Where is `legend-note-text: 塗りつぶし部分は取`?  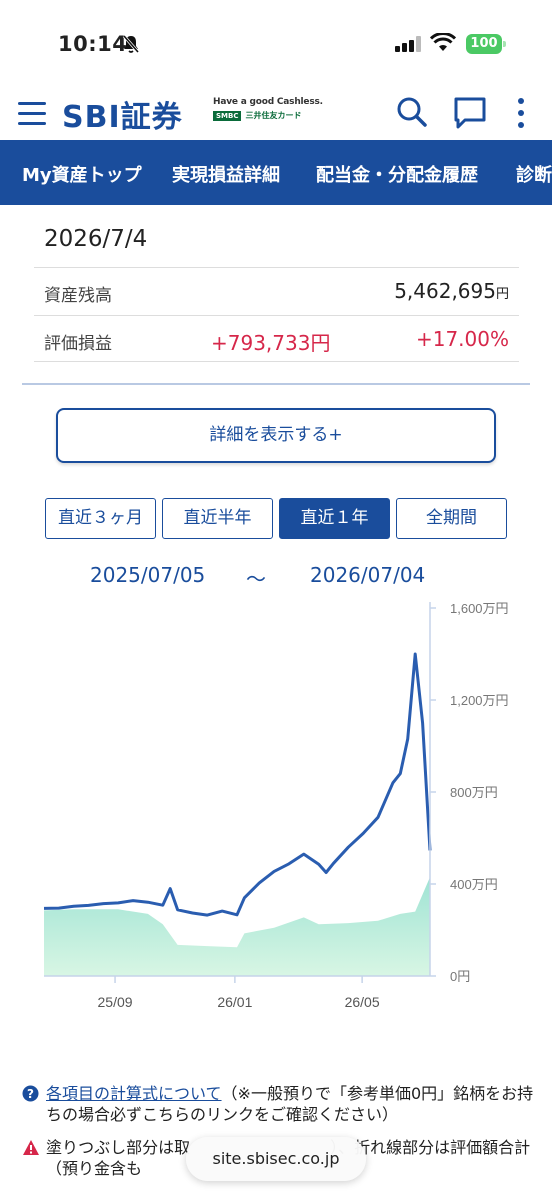
legend-note-text: 塗りつぶし部分は取 is located at coordinates (118, 1147).